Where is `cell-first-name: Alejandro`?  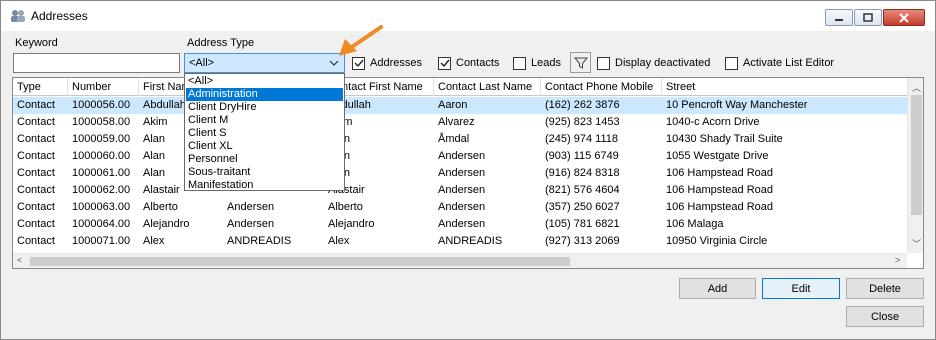 cell-first-name: Alejandro is located at coordinates (166, 224).